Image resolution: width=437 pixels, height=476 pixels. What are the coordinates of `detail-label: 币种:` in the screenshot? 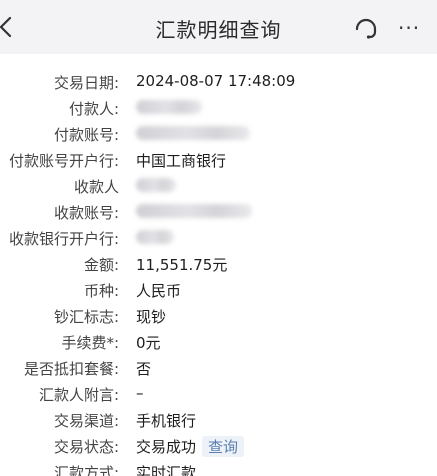 It's located at (101, 291).